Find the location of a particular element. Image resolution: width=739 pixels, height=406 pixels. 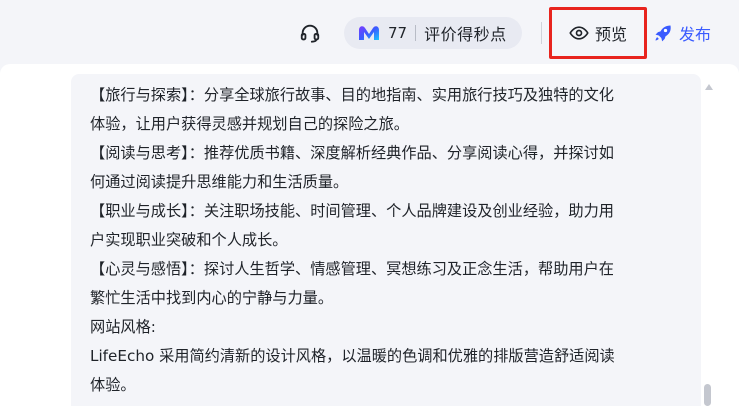

points-label: 评价得秒点 is located at coordinates (465, 34).